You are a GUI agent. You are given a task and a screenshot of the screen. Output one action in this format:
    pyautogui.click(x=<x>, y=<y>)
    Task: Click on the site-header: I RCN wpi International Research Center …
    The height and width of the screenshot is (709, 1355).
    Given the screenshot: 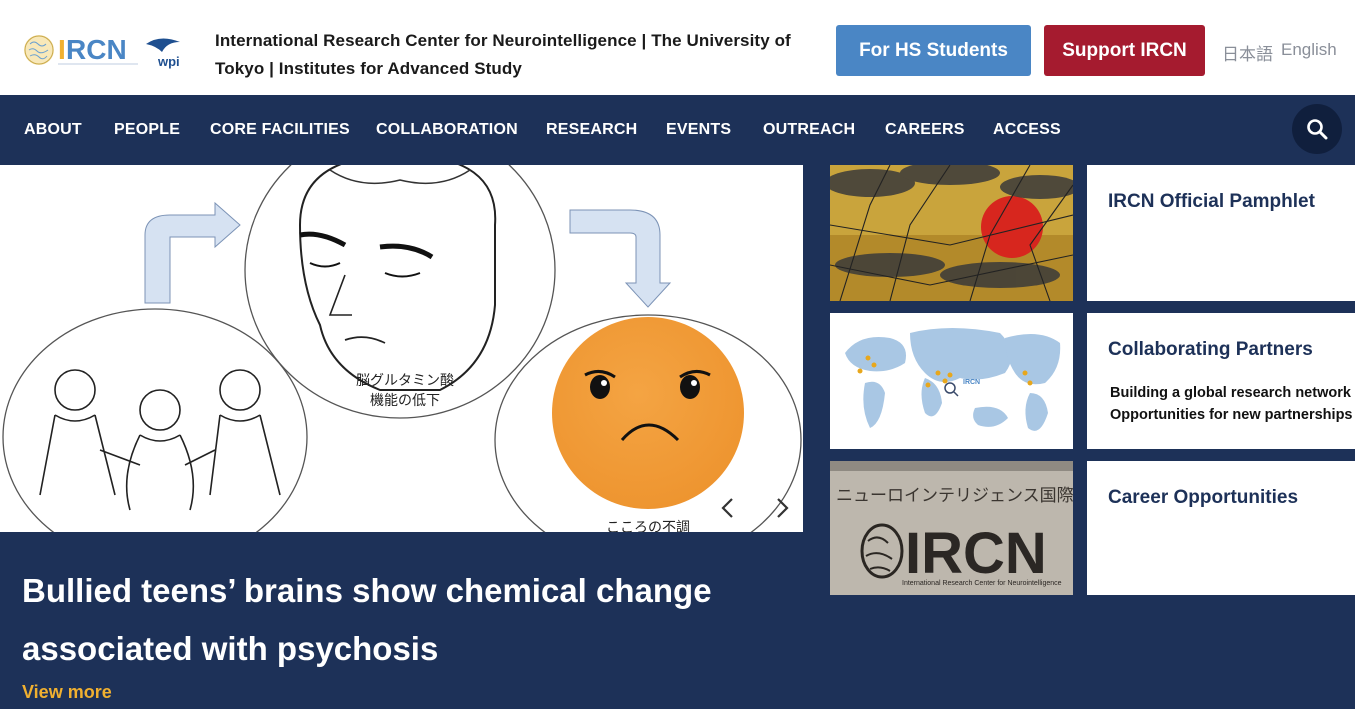 What is the action you would take?
    pyautogui.click(x=677, y=47)
    